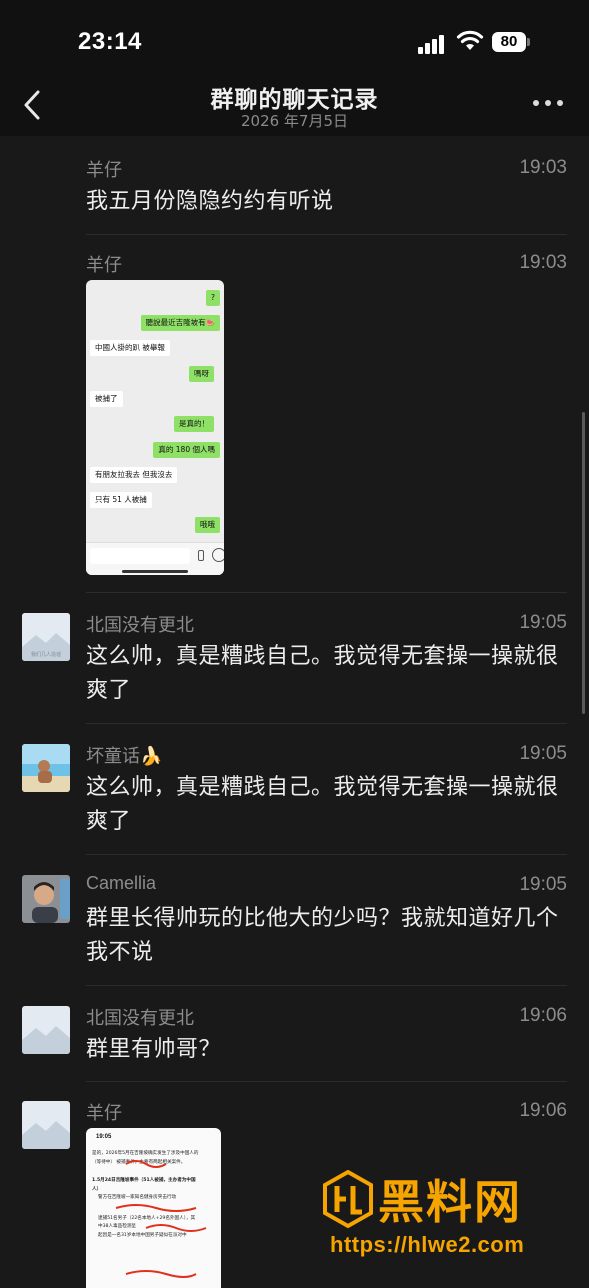 This screenshot has height=1288, width=589. What do you see at coordinates (194, 424) in the screenshot?
I see `screenshot-bubble: 是真的！` at bounding box center [194, 424].